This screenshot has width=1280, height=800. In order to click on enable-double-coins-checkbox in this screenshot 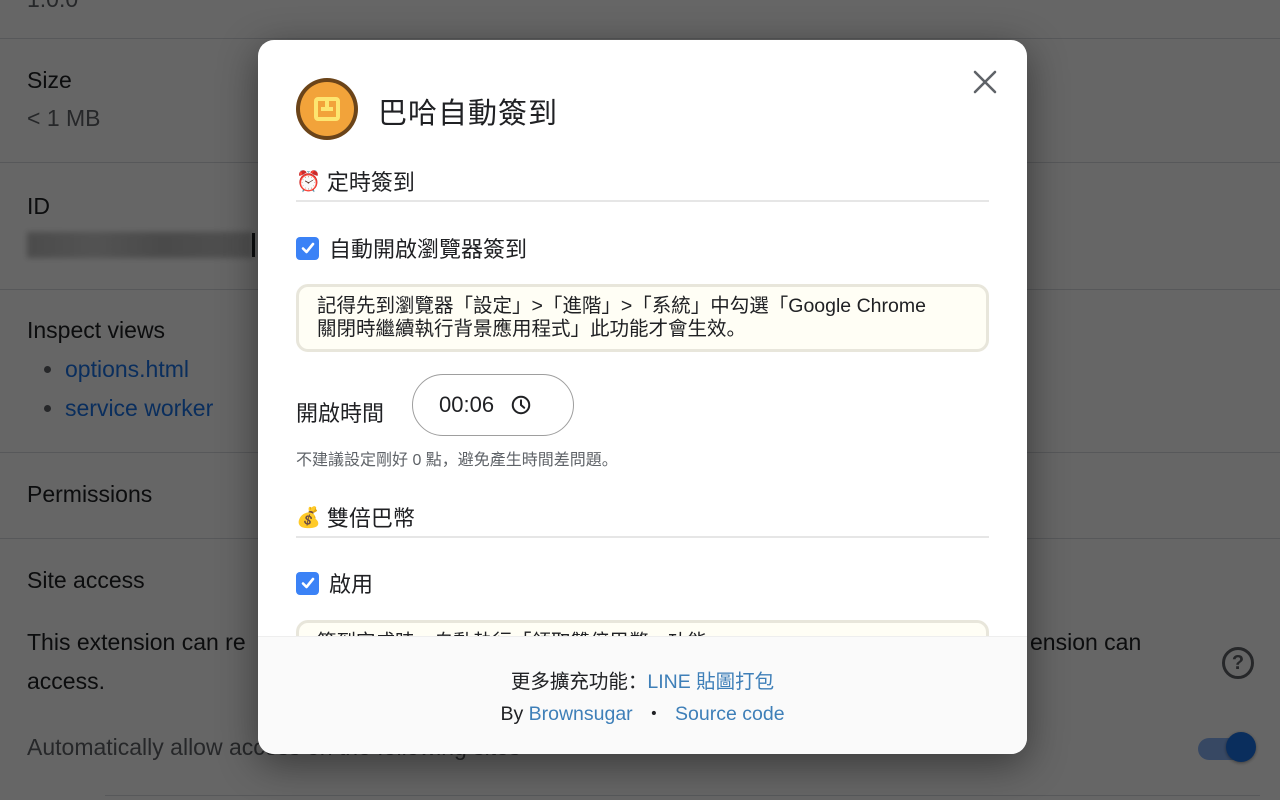, I will do `click(307, 583)`.